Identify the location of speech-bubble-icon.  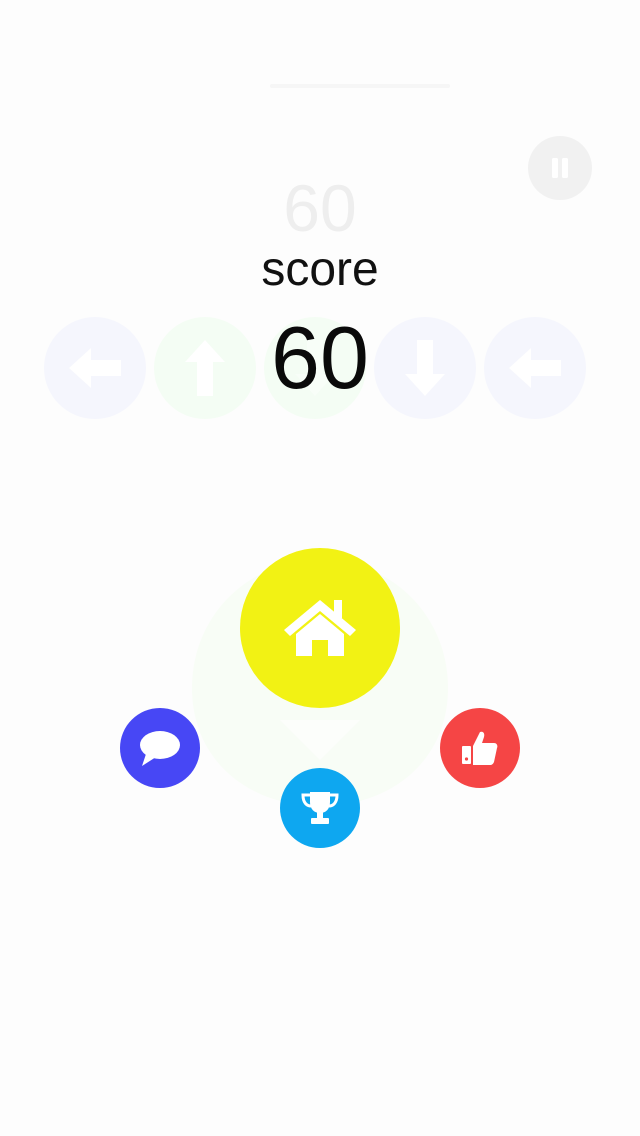
(160, 748).